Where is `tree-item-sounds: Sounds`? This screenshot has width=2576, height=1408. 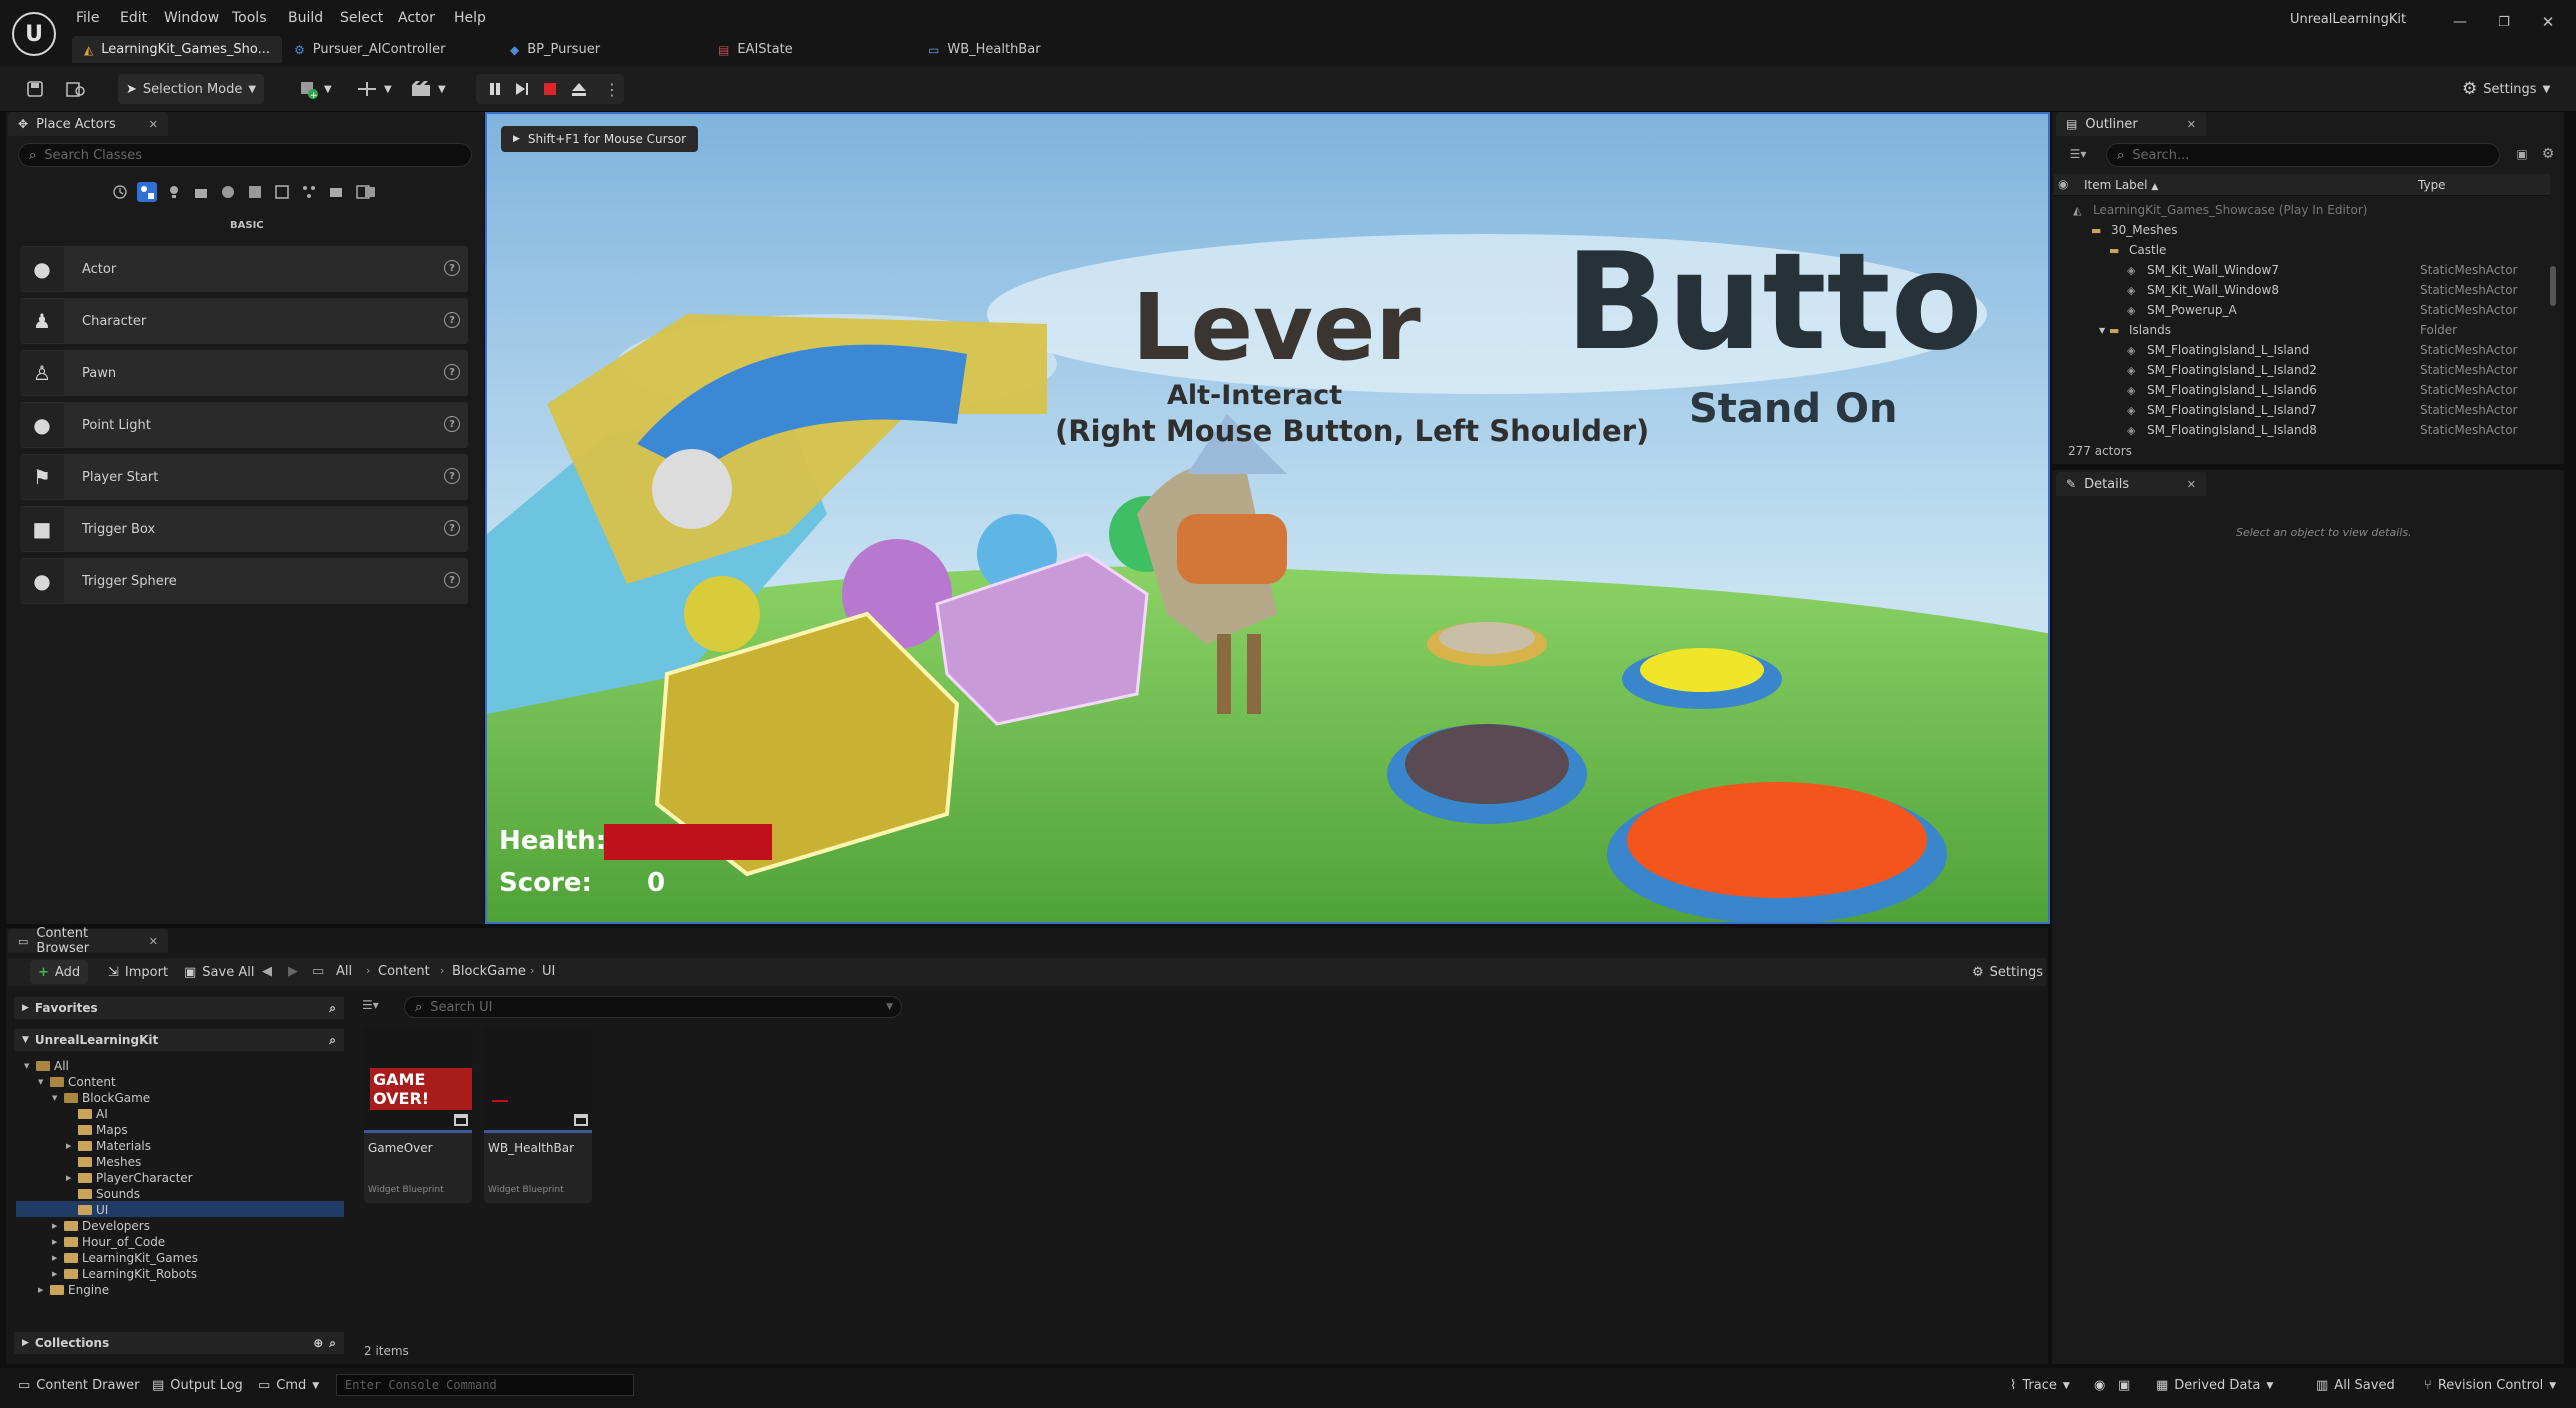 tree-item-sounds: Sounds is located at coordinates (103, 1194).